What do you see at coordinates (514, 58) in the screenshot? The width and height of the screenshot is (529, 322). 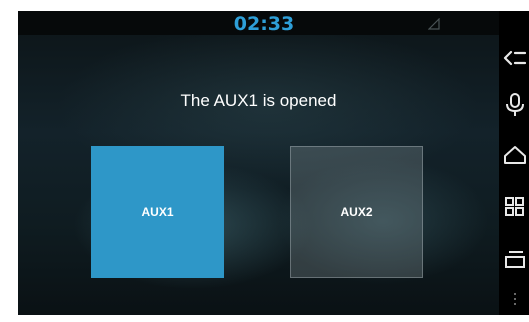 I see `back-icon` at bounding box center [514, 58].